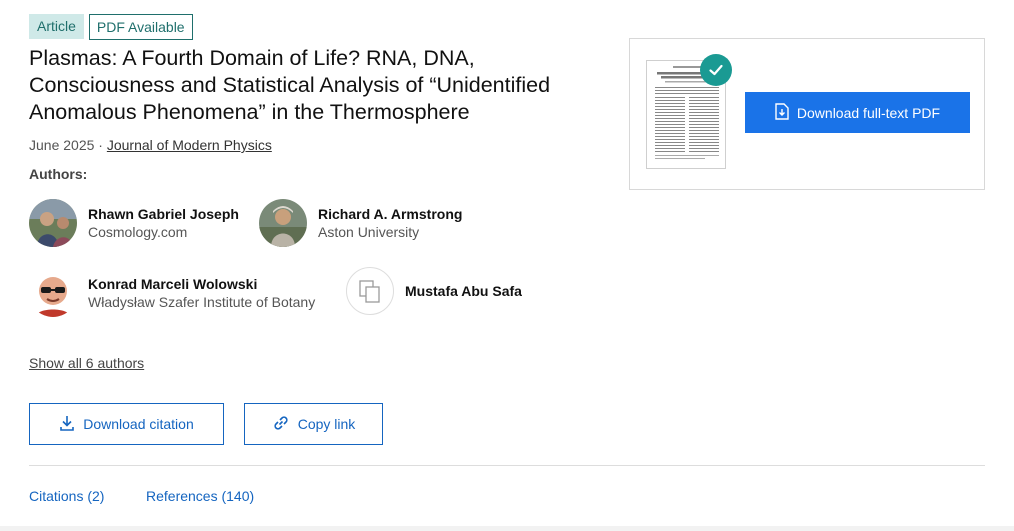 Image resolution: width=1014 pixels, height=531 pixels. Describe the element at coordinates (369, 232) in the screenshot. I see `author-affiliation: Aston University` at that location.